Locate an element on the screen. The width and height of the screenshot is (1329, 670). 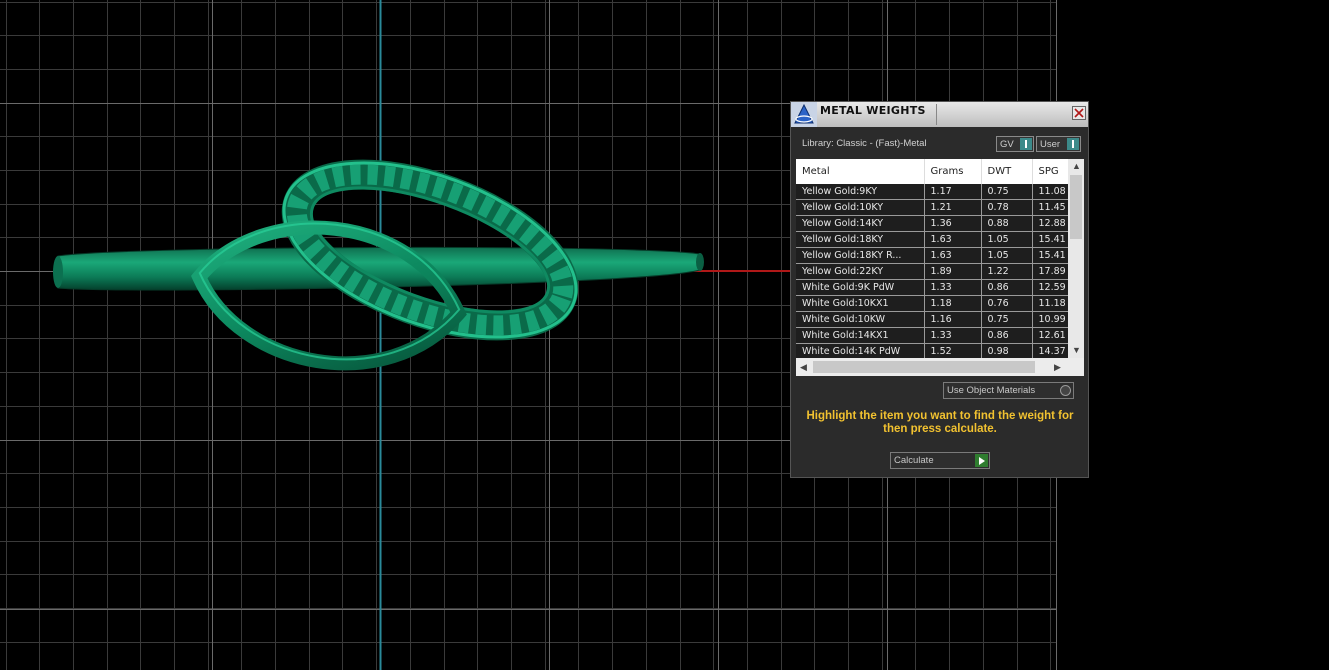
column-header-spg: SPG is located at coordinates (1050, 171).